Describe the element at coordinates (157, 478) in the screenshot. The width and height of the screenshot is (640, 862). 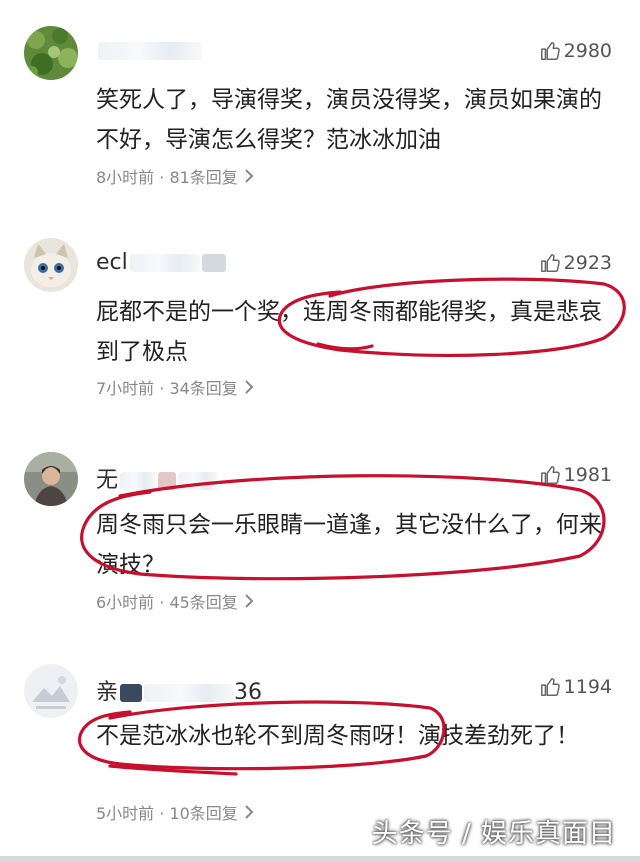
I see `username: 无` at that location.